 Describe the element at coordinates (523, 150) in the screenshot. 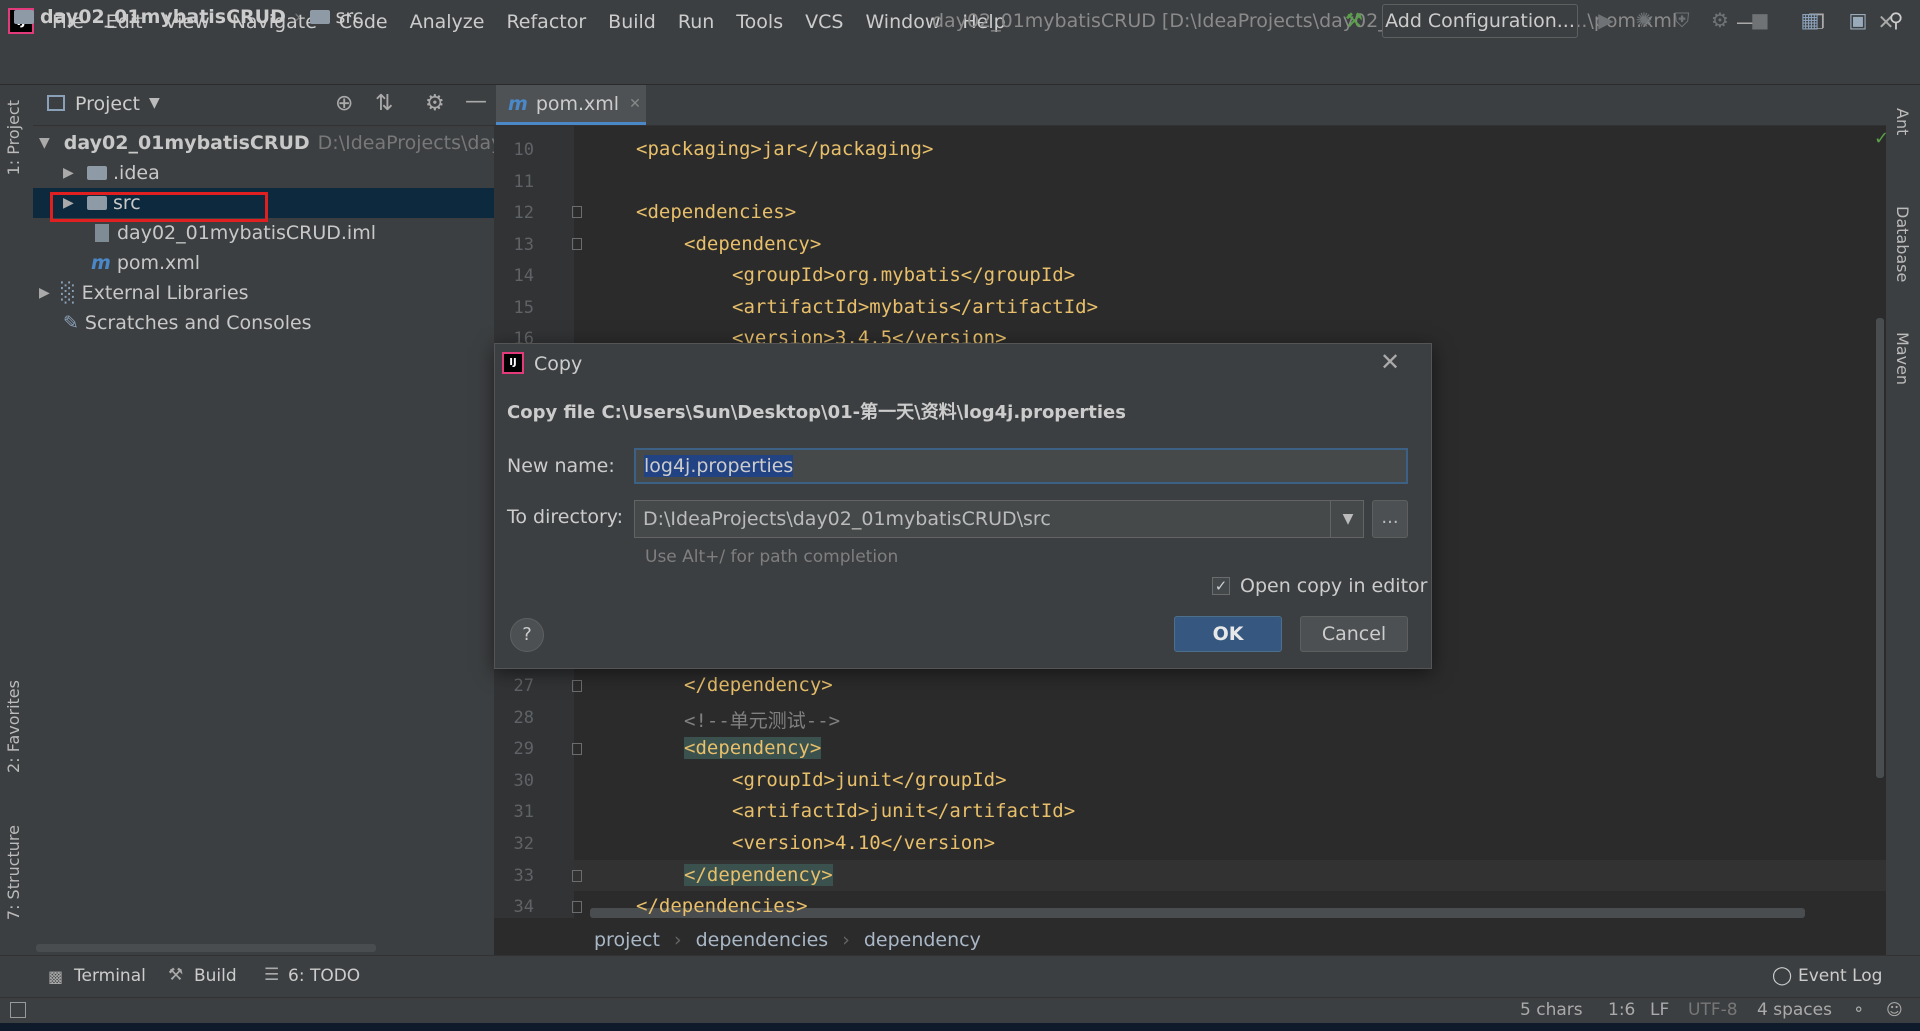

I see `line-number: 10` at that location.